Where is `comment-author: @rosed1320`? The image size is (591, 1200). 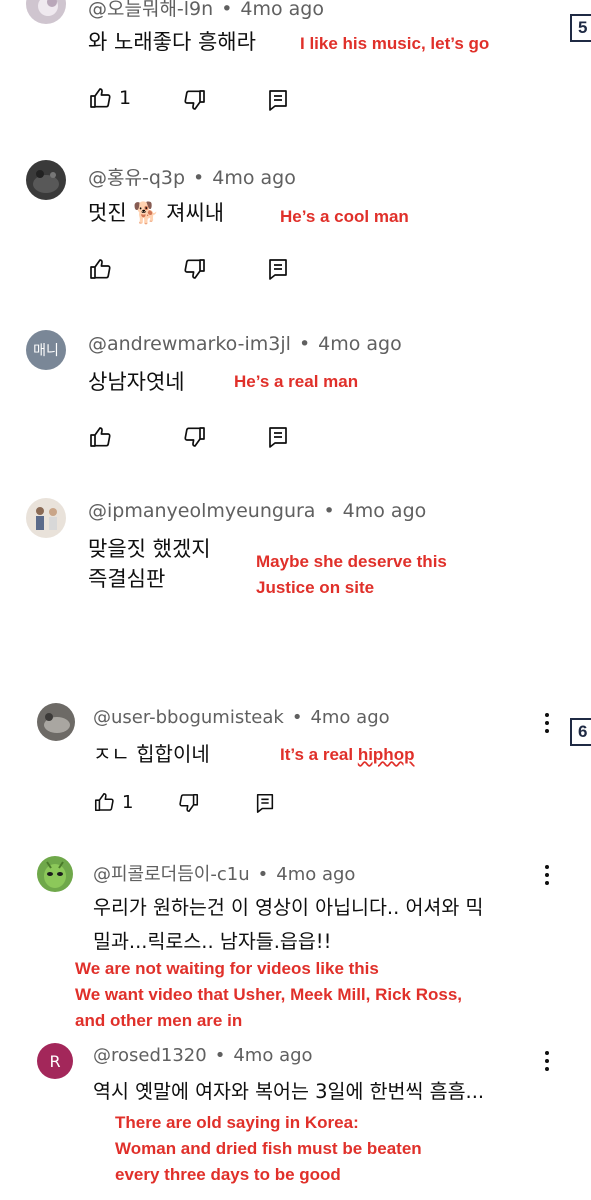
comment-author: @rosed1320 is located at coordinates (150, 1055).